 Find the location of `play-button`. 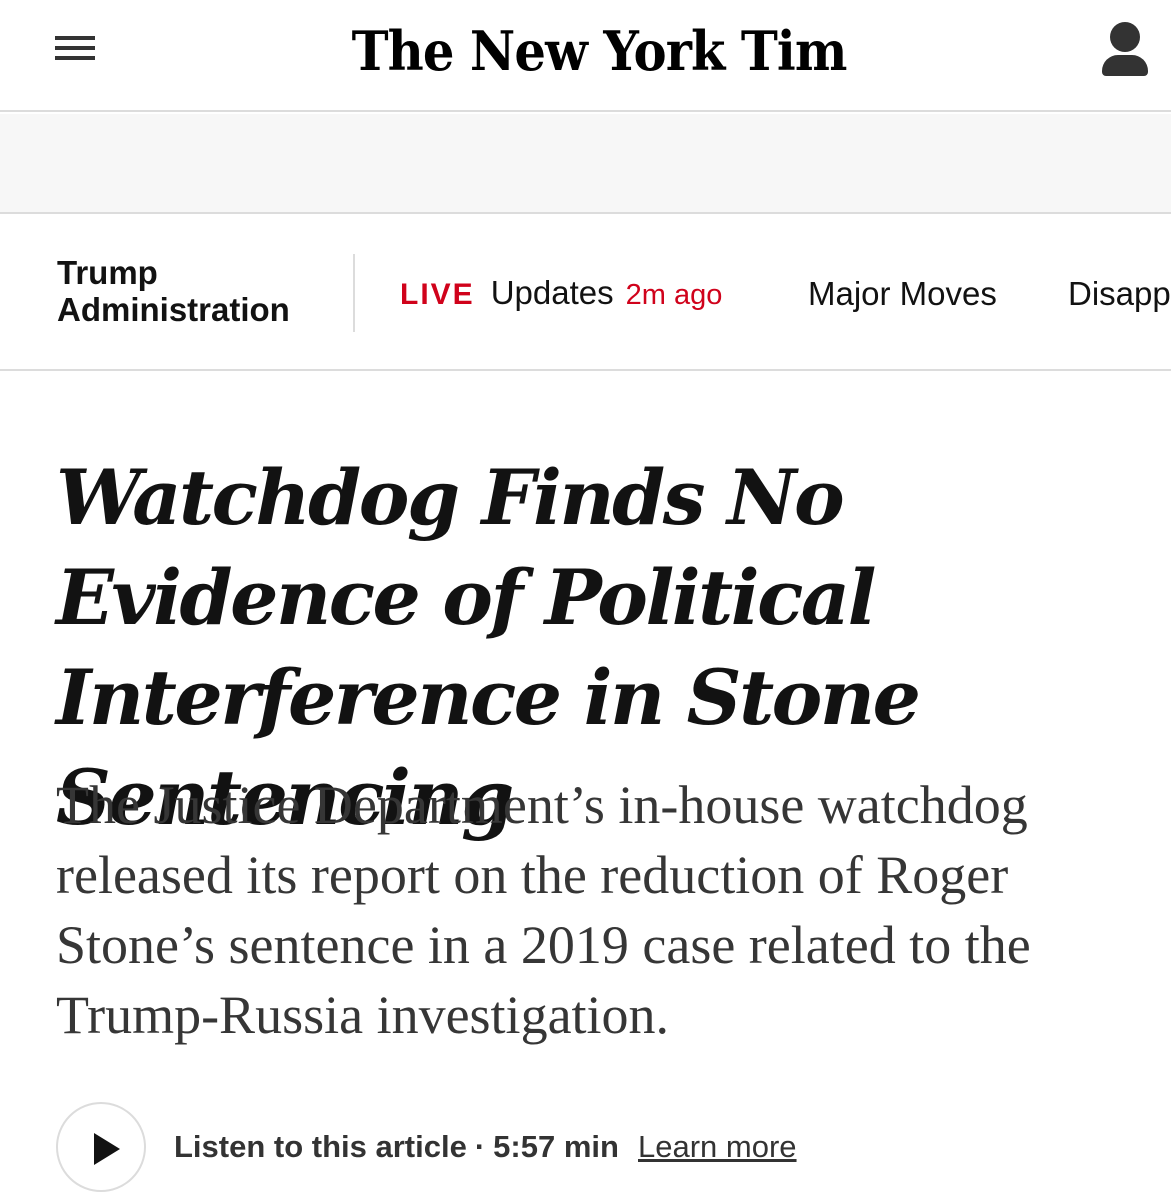

play-button is located at coordinates (101, 1147).